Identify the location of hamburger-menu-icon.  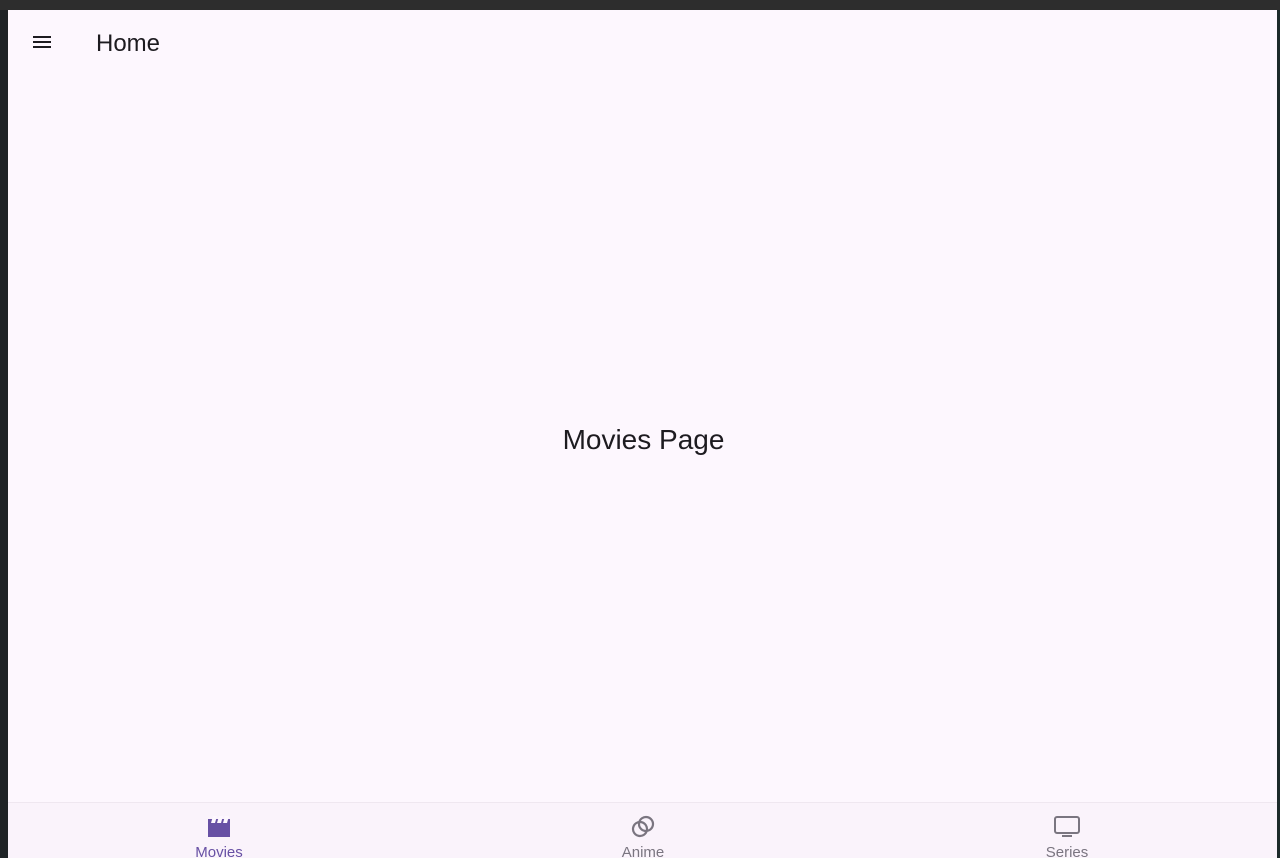
(42, 42).